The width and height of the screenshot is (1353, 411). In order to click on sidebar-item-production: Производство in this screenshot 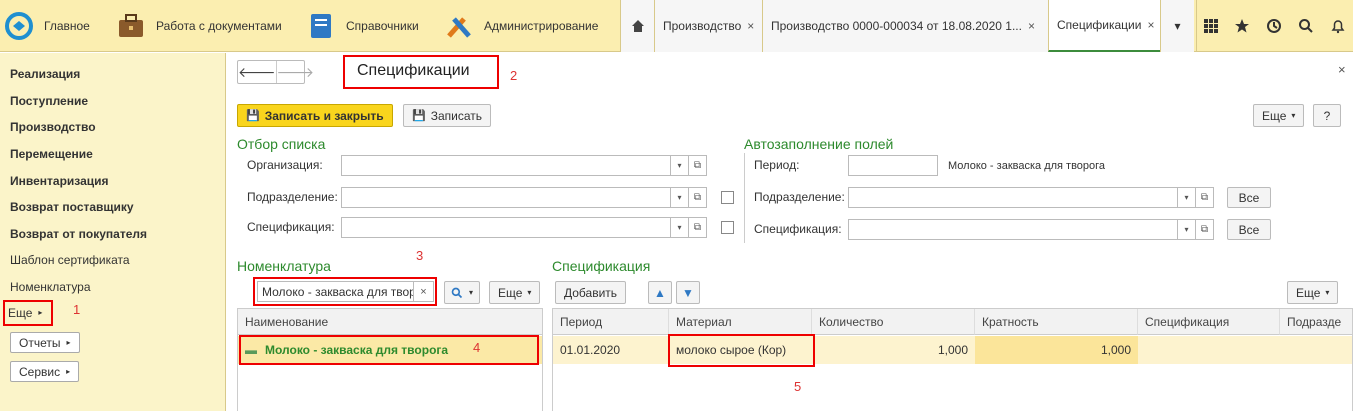, I will do `click(53, 127)`.